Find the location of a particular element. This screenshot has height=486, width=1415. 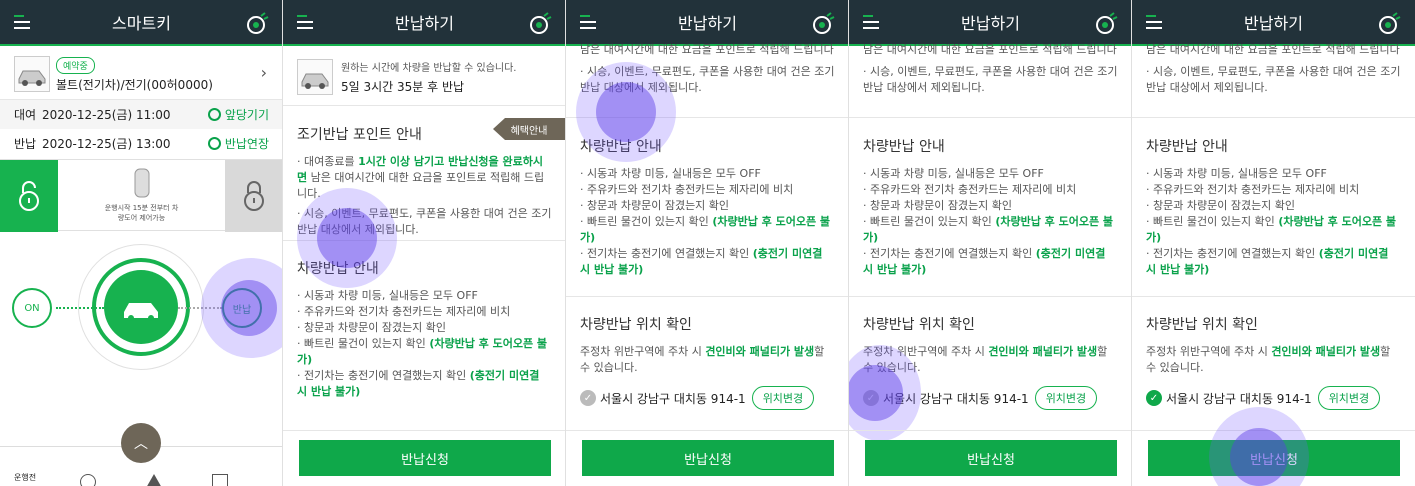

return-time: 2020-12-25(금) 13:00 is located at coordinates (106, 144).